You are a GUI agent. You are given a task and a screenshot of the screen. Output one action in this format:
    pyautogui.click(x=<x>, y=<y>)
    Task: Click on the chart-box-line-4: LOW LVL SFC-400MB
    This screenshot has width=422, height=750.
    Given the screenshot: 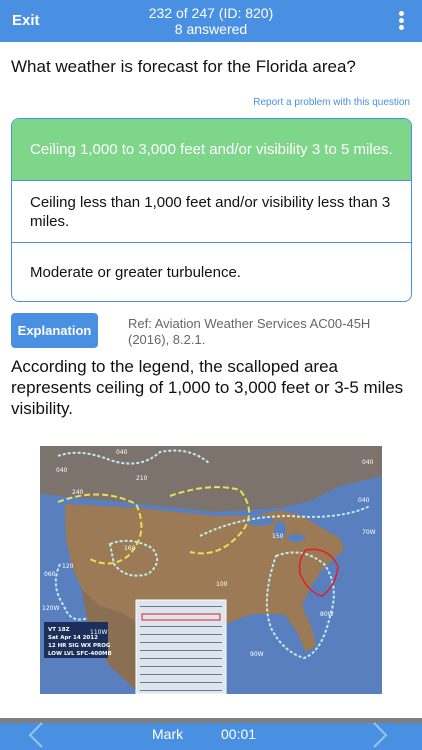 What is the action you would take?
    pyautogui.click(x=80, y=654)
    